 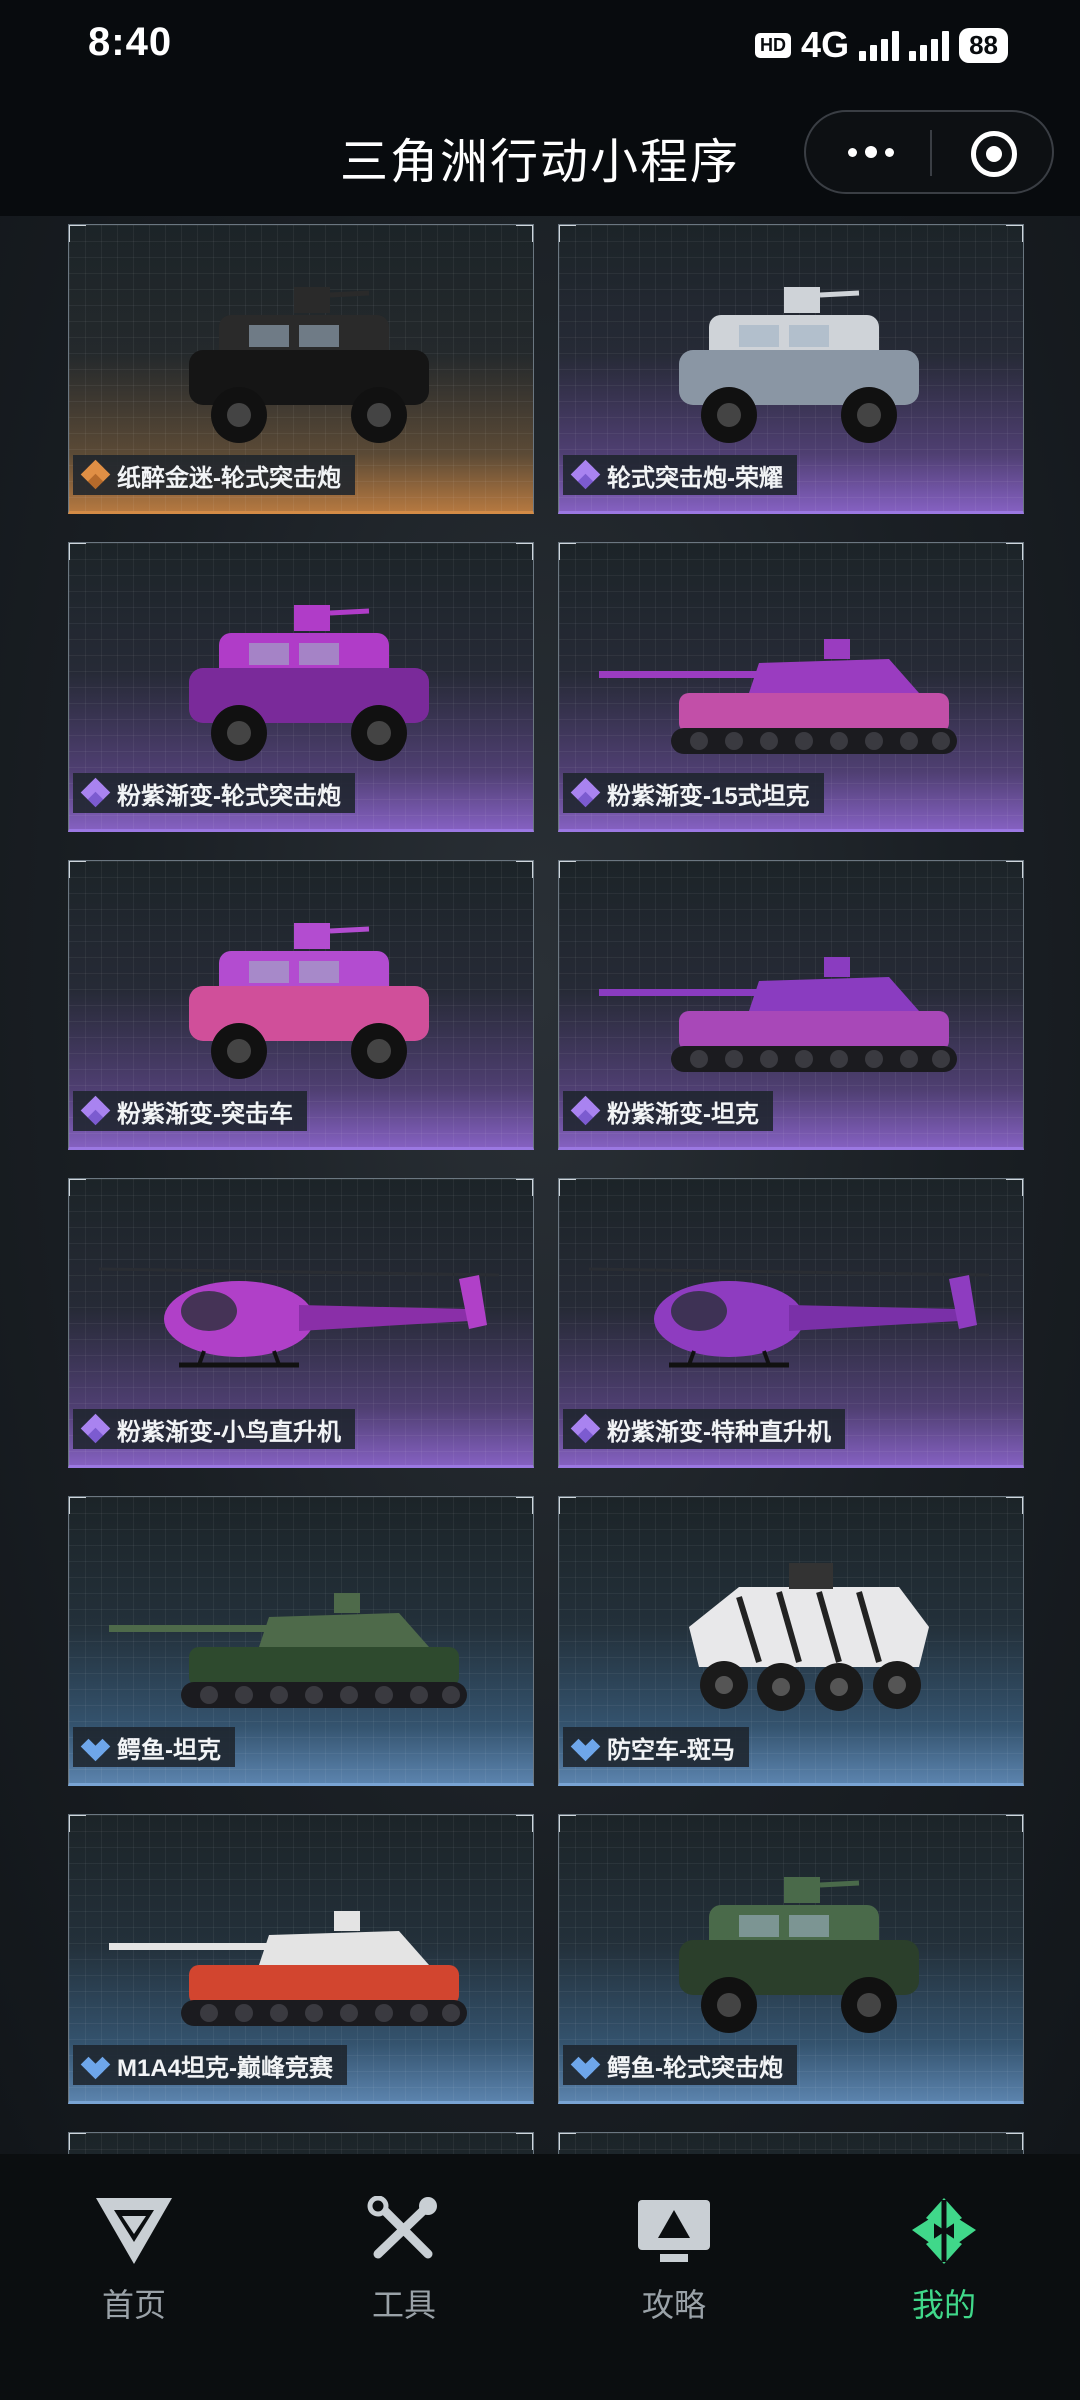 I want to click on capsule-divider, so click(x=931, y=153).